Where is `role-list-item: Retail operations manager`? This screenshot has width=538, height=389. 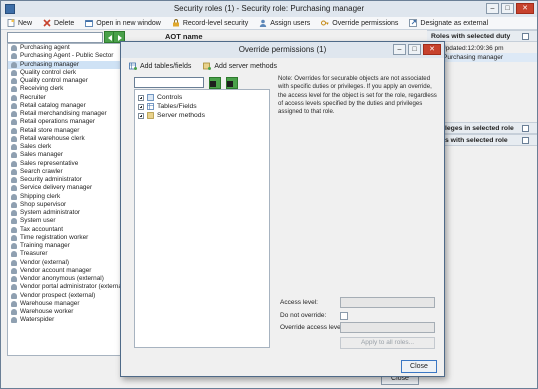
role-list-item: Retail operations manager is located at coordinates (65, 122).